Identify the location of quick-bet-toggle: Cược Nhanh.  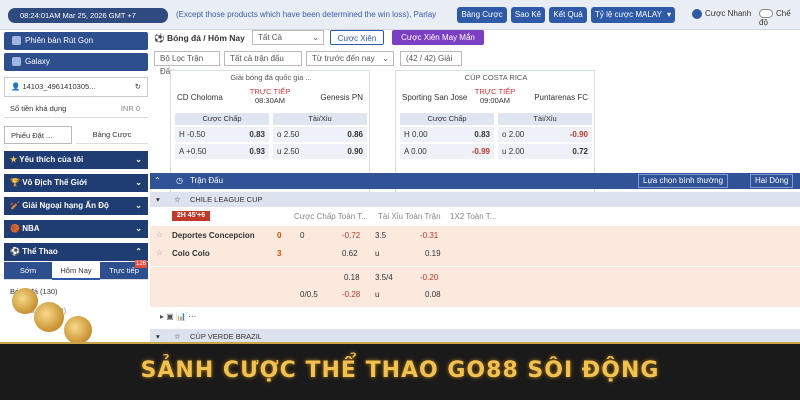
(721, 14).